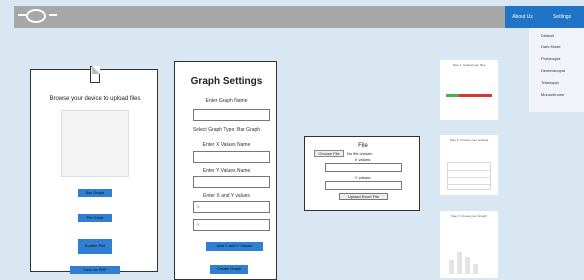  What do you see at coordinates (547, 35) in the screenshot?
I see `theme-default-item: Default` at bounding box center [547, 35].